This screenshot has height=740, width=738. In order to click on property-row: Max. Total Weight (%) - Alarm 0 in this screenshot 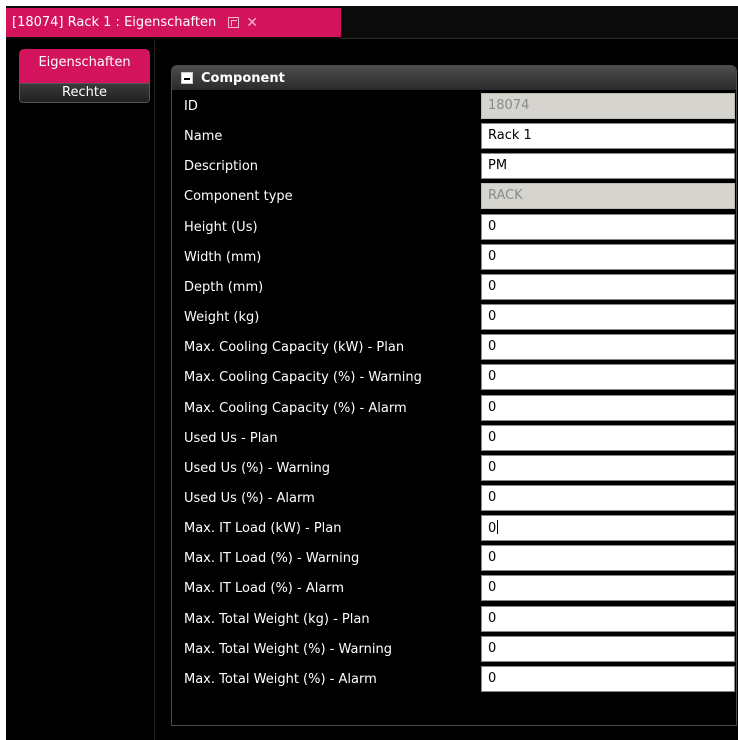, I will do `click(460, 680)`.